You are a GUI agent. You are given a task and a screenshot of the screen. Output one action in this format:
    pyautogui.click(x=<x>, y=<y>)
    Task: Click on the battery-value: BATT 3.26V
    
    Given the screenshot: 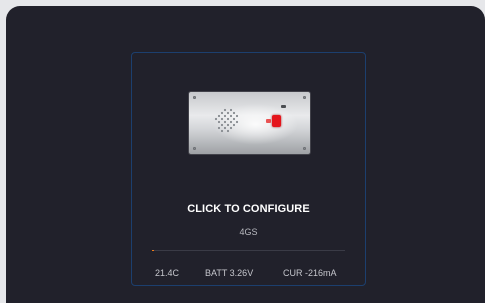 What is the action you would take?
    pyautogui.click(x=229, y=273)
    